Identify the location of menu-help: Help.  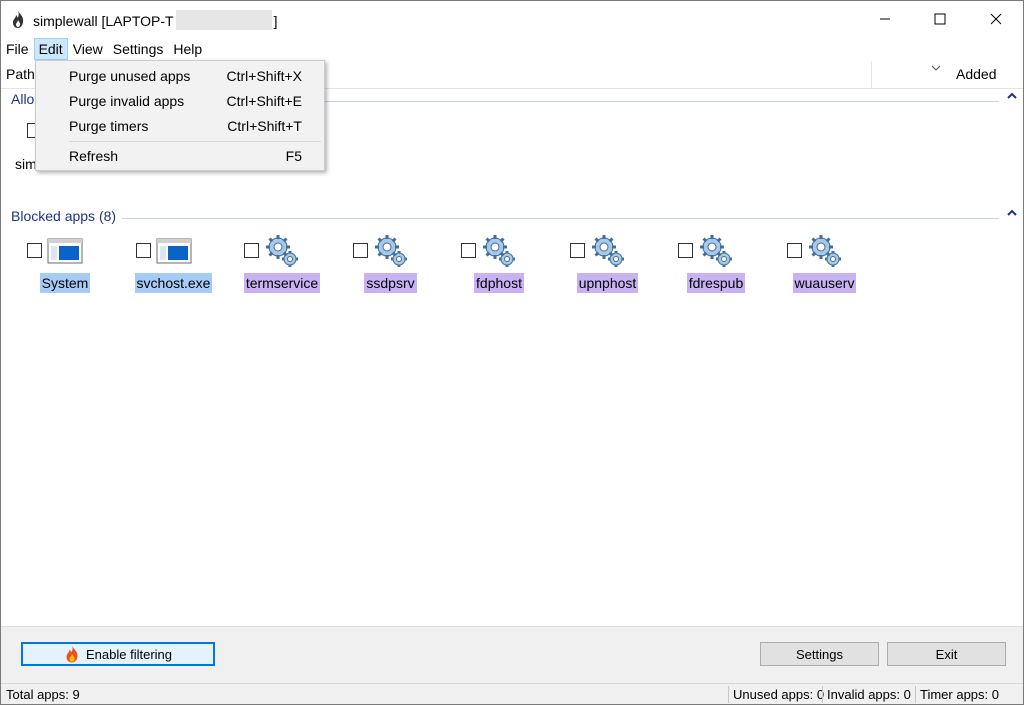
(187, 49).